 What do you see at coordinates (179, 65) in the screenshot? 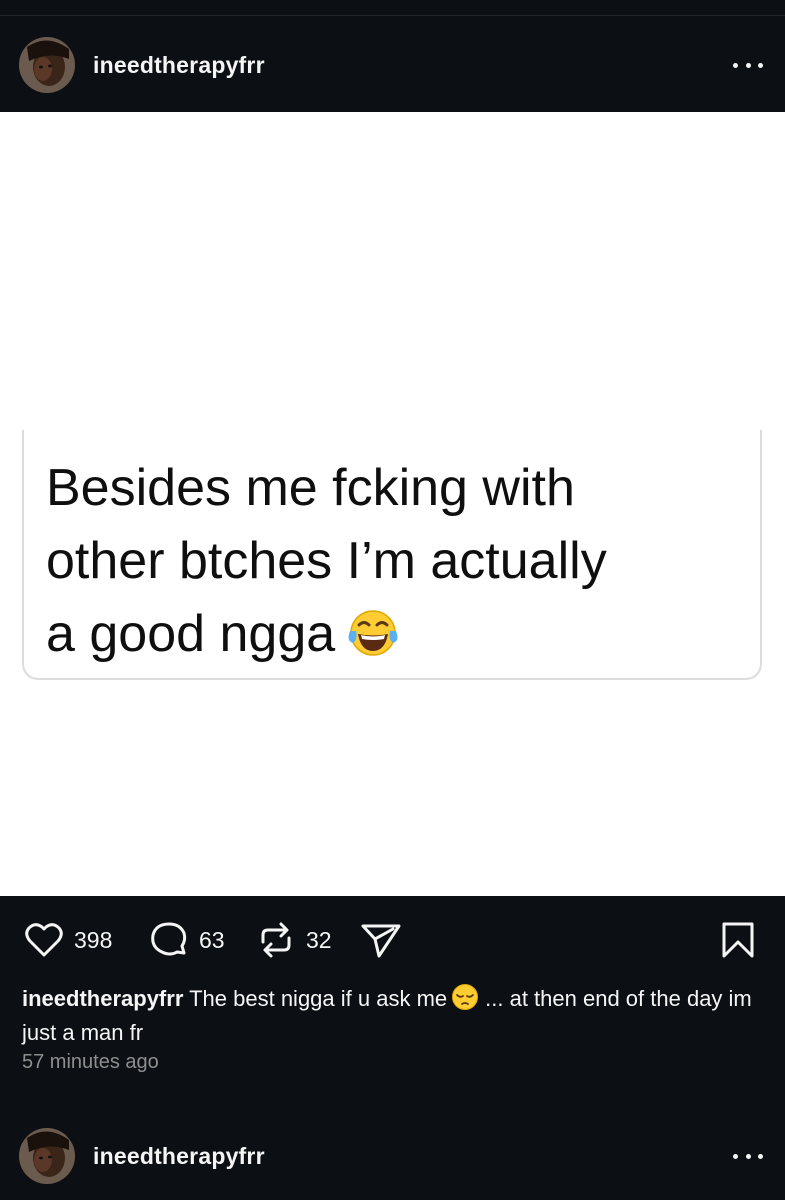
I see `post-username: ineedtherapyfrr` at bounding box center [179, 65].